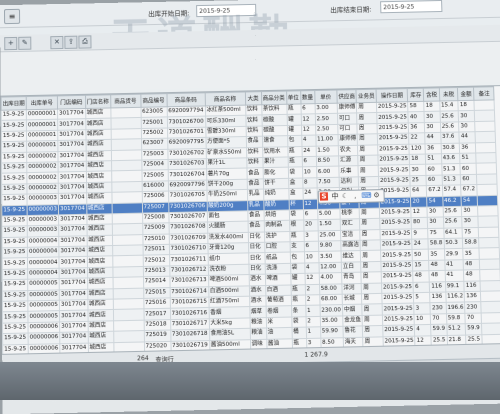 This screenshot has height=414, width=500. I want to click on table-cell: 7301026712, so click(188, 271).